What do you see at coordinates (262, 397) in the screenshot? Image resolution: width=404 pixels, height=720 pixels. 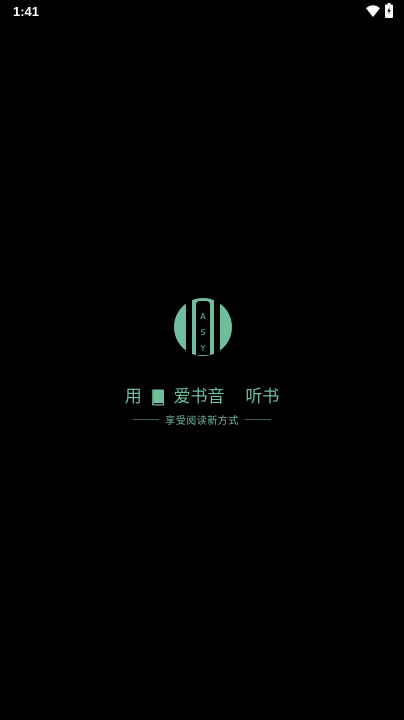 I see `app-title-part-3: 听书` at bounding box center [262, 397].